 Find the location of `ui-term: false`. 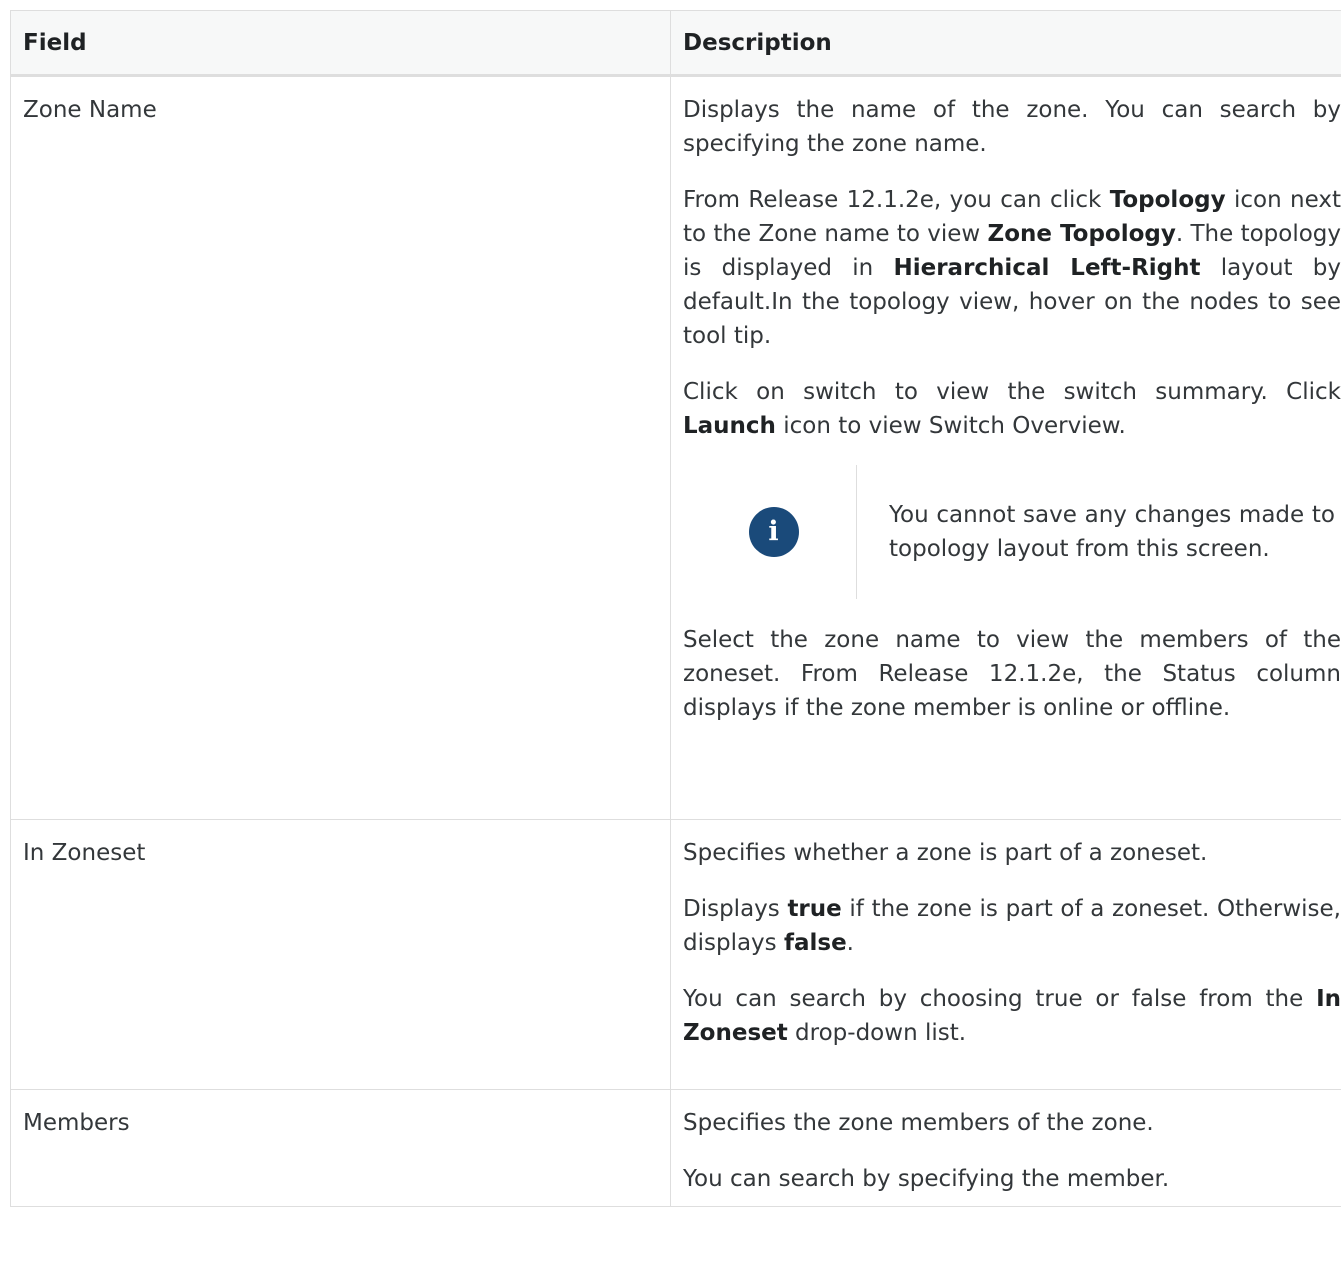

ui-term: false is located at coordinates (815, 943).